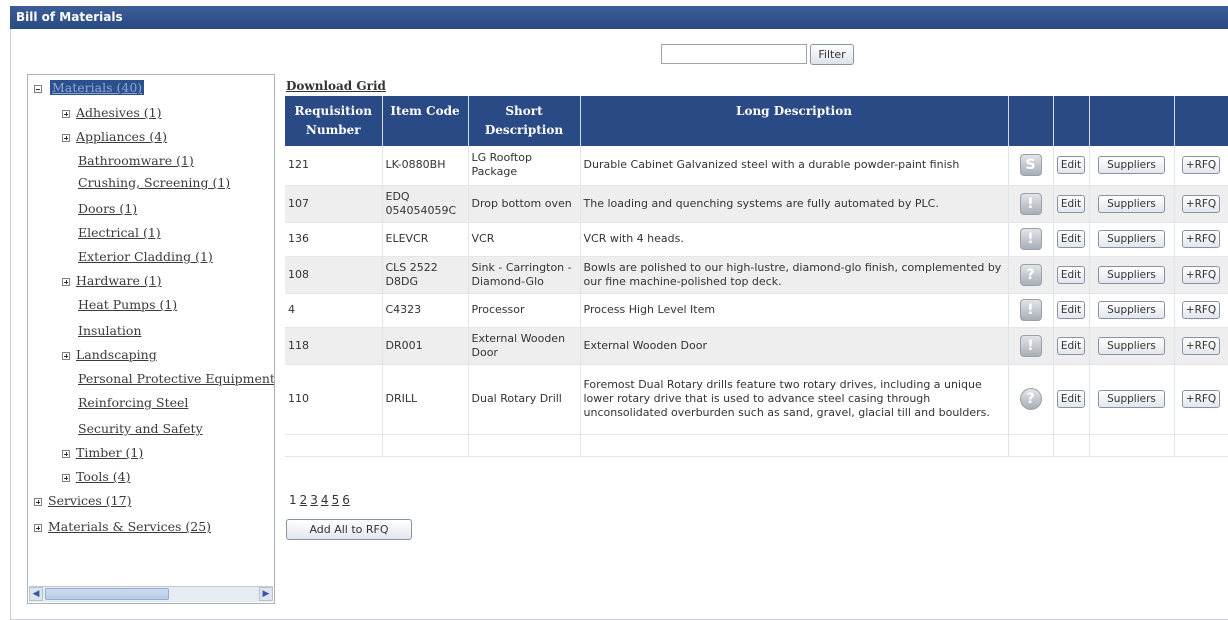 This screenshot has height=620, width=1228. I want to click on scroll-left-icon: ◀, so click(36, 594).